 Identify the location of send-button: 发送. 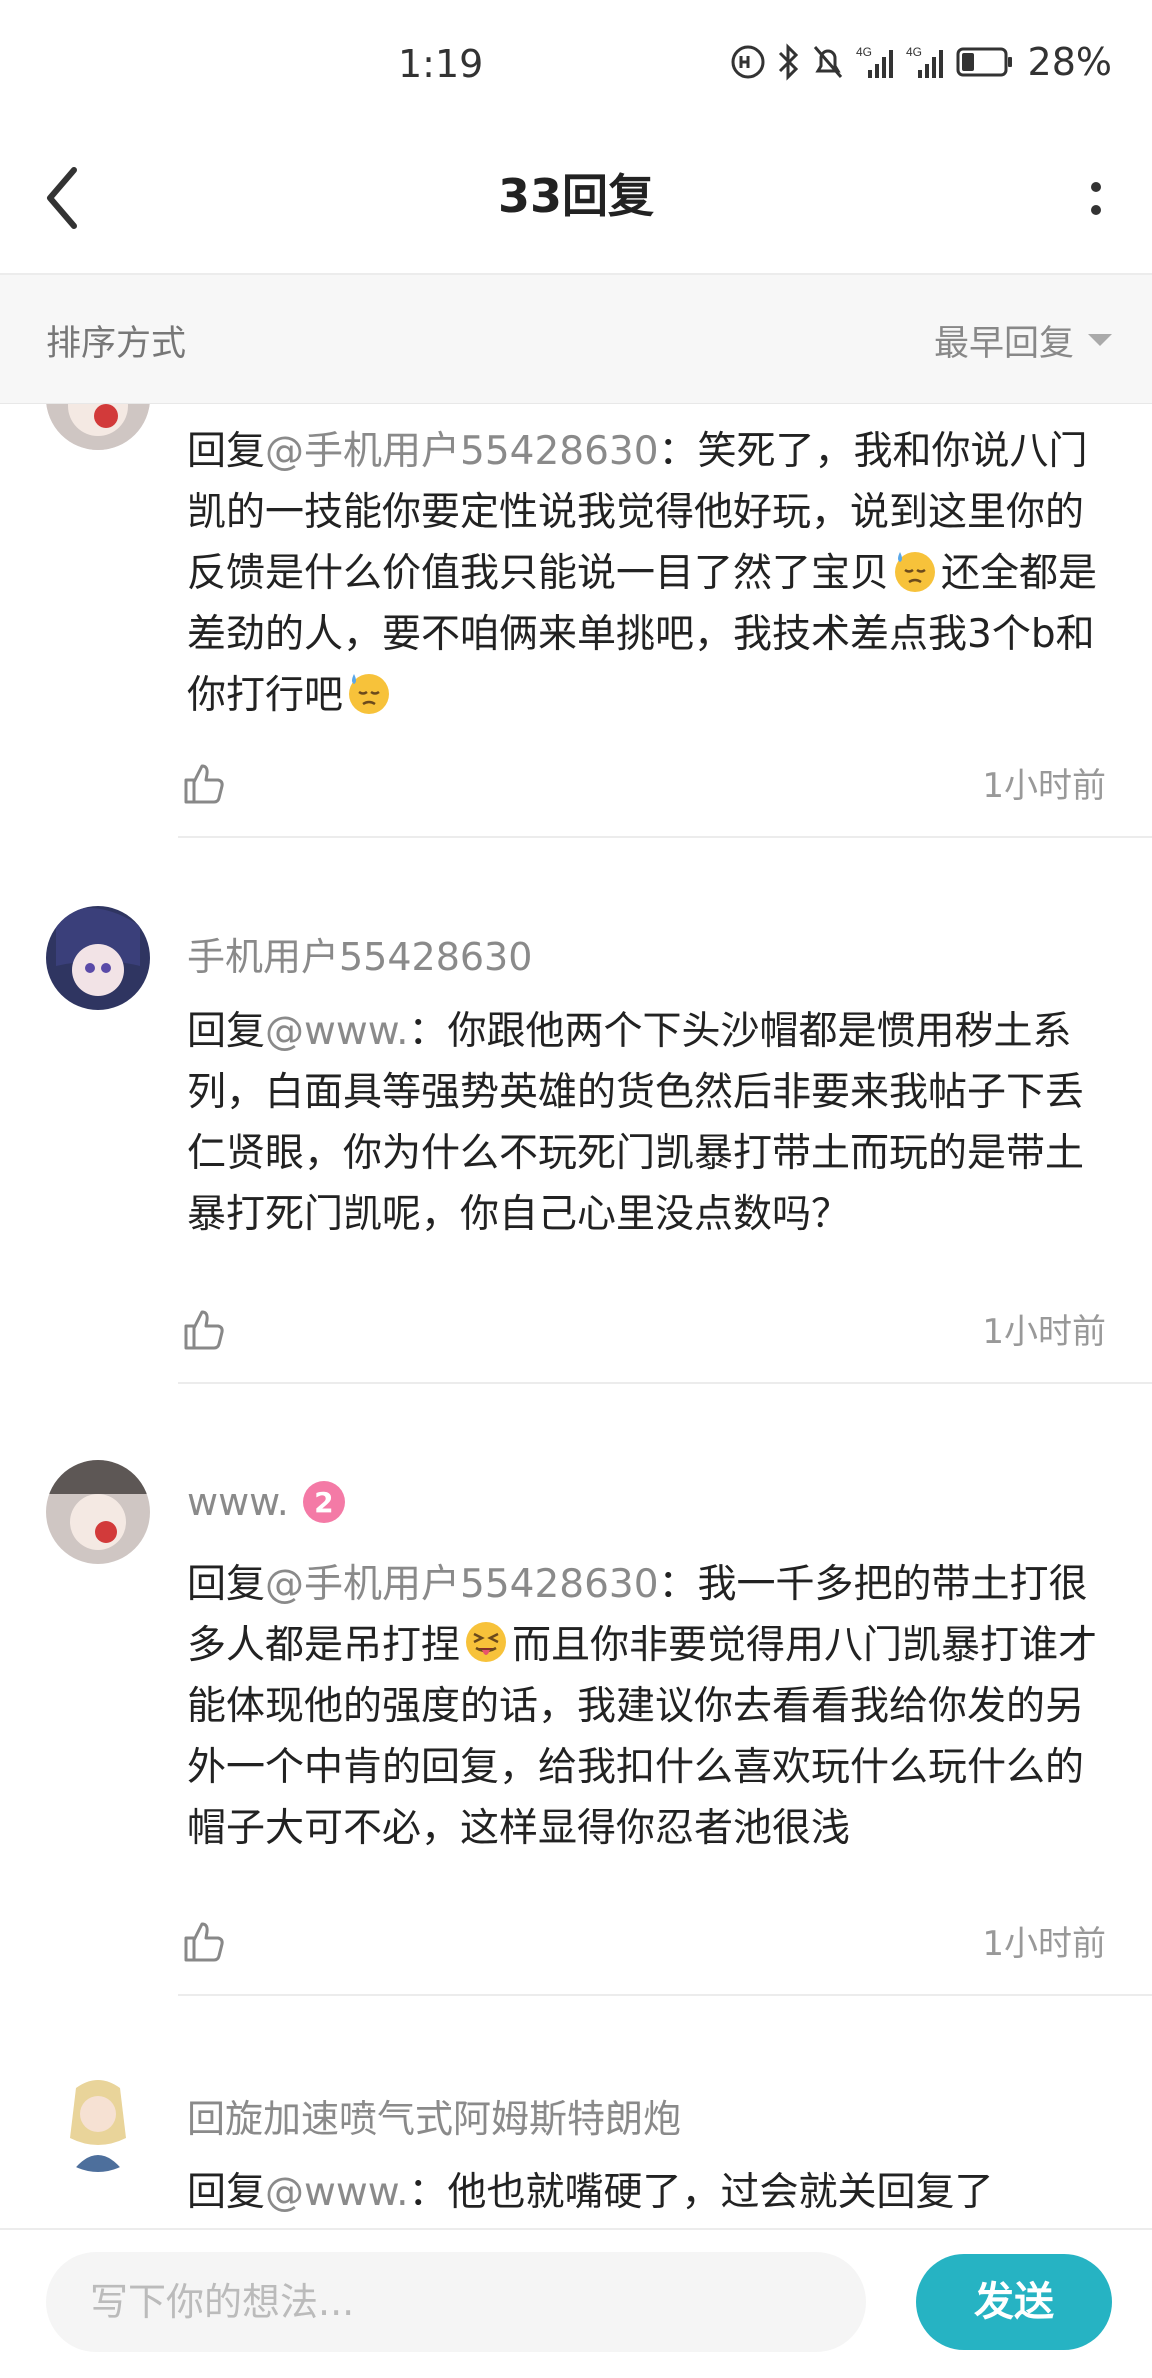
(1014, 2302).